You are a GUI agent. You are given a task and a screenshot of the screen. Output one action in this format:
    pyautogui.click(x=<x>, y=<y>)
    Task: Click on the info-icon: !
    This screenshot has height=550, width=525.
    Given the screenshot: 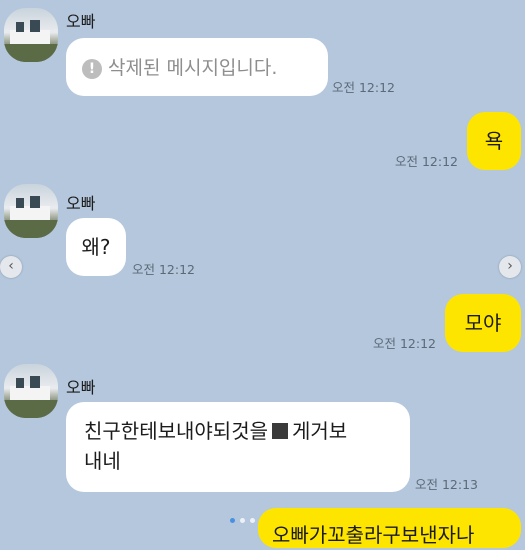 What is the action you would take?
    pyautogui.click(x=92, y=68)
    